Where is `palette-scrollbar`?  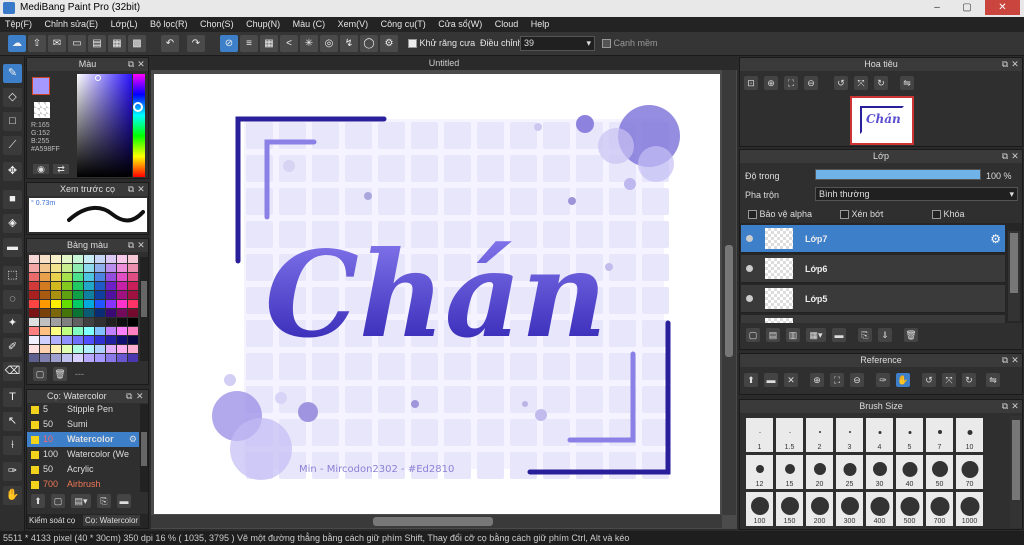 palette-scrollbar is located at coordinates (144, 309).